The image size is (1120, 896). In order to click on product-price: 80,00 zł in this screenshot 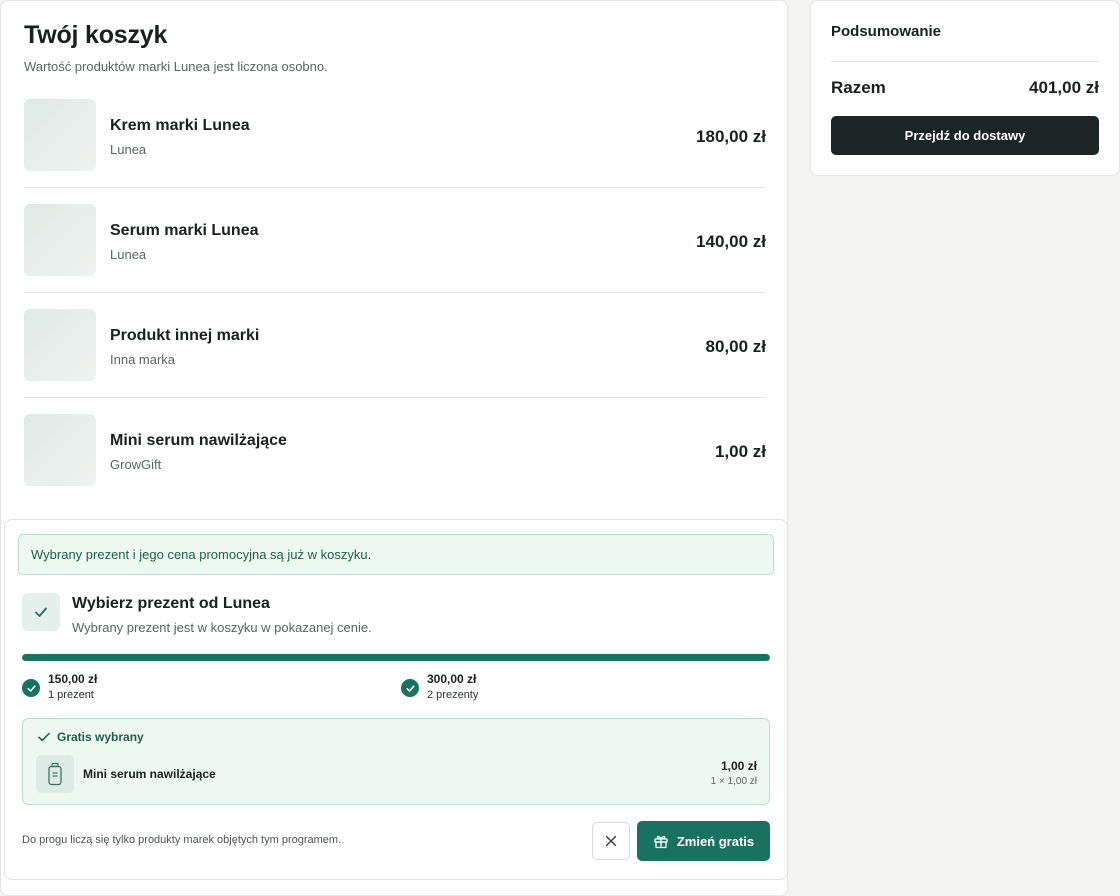, I will do `click(736, 346)`.